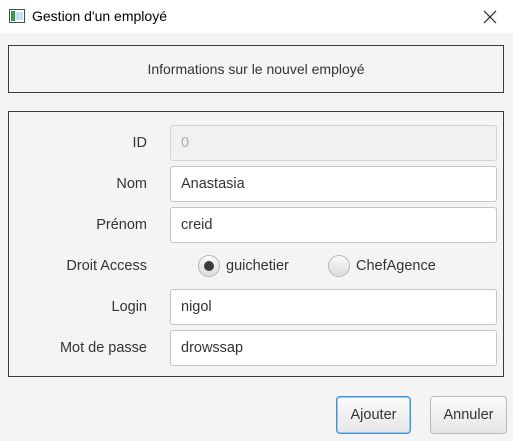 The height and width of the screenshot is (441, 513). I want to click on annuler-button: Annuler, so click(468, 415).